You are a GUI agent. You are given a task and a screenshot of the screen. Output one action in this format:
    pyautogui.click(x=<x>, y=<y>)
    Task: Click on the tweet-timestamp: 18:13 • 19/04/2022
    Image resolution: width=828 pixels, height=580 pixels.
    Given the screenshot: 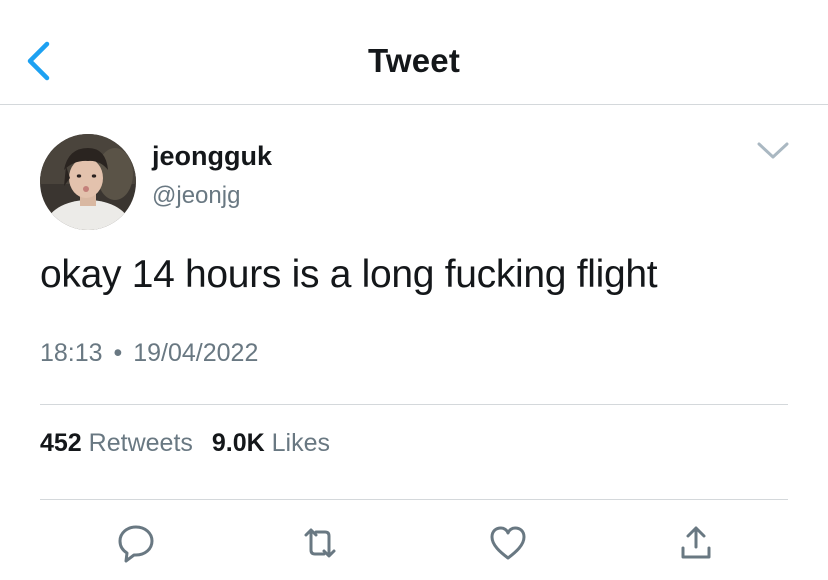 What is the action you would take?
    pyautogui.click(x=149, y=353)
    